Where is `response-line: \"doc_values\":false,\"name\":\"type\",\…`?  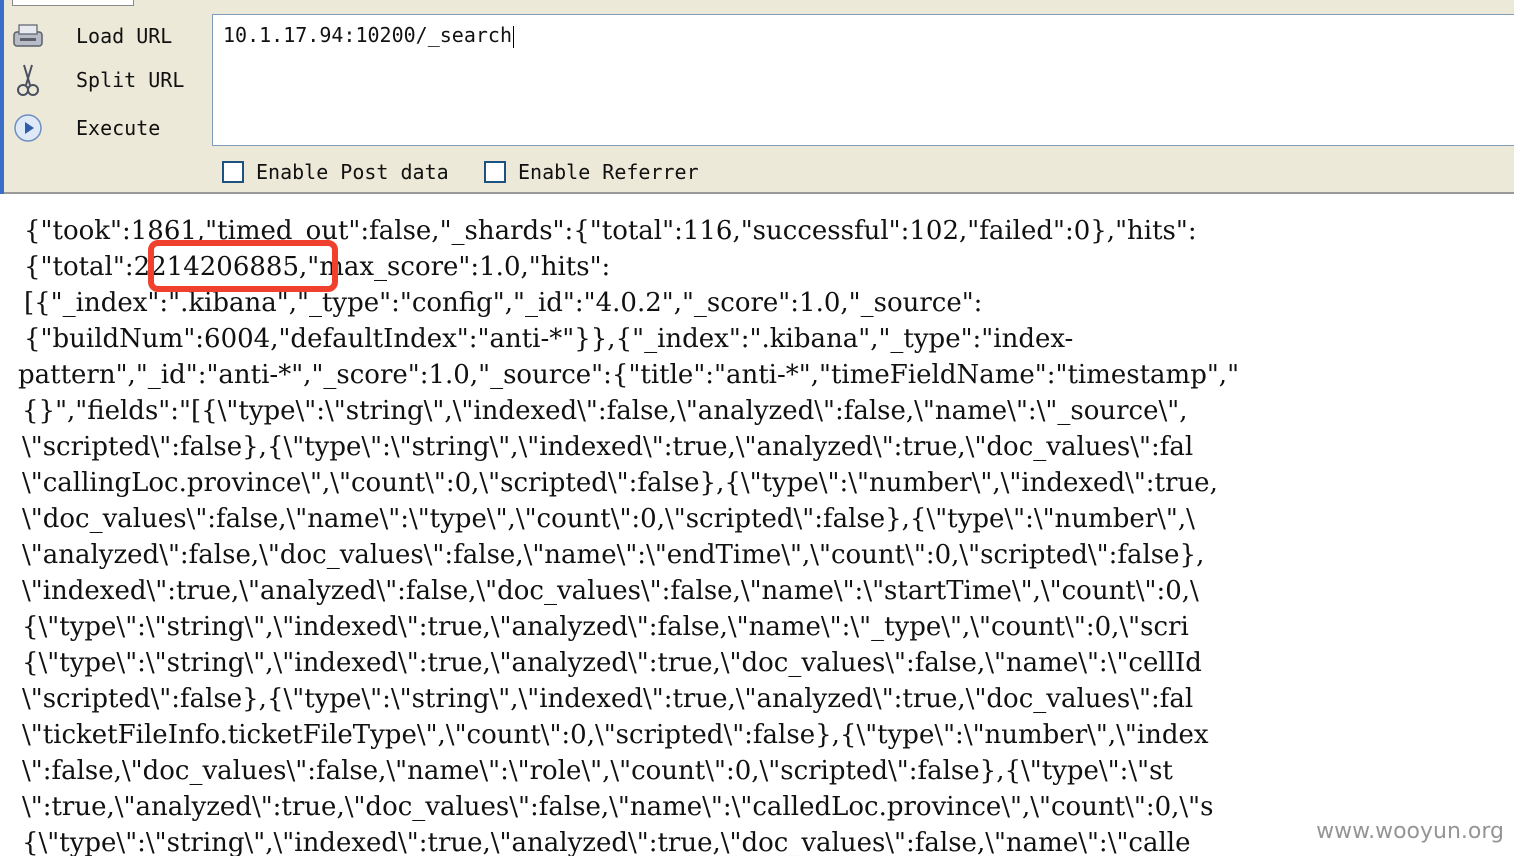 response-line: \"doc_values\":false,\"name\":\"type\",\… is located at coordinates (608, 519).